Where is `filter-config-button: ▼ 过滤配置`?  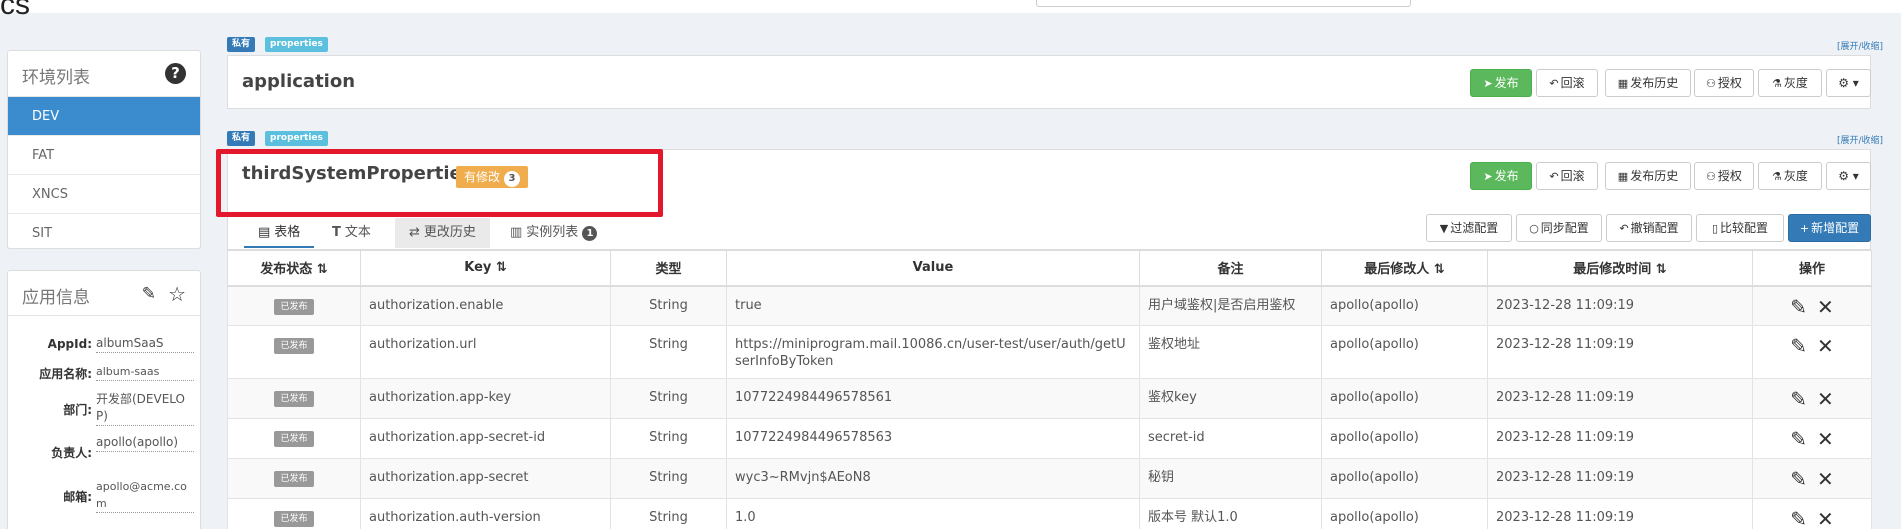 filter-config-button: ▼ 过滤配置 is located at coordinates (1469, 228).